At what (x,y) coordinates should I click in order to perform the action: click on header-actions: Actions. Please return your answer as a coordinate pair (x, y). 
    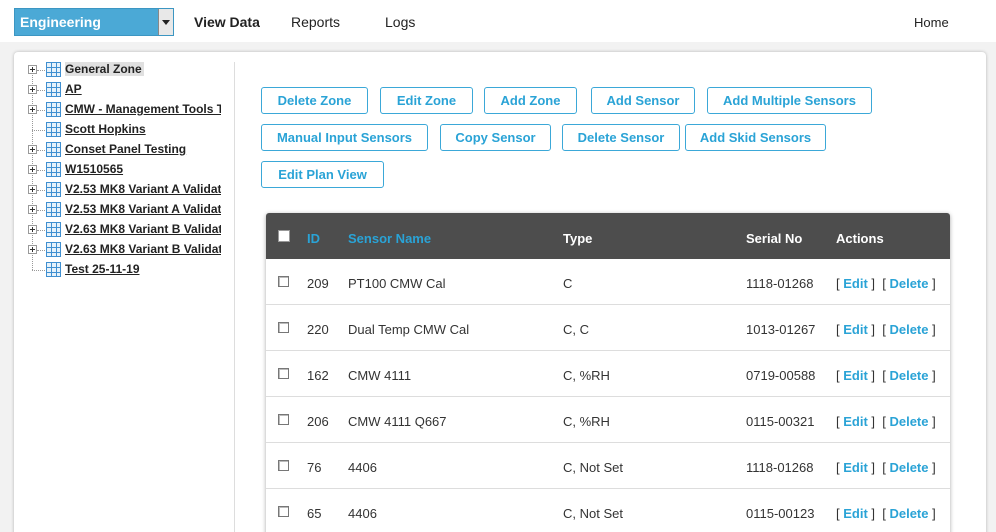
    Looking at the image, I should click on (860, 238).